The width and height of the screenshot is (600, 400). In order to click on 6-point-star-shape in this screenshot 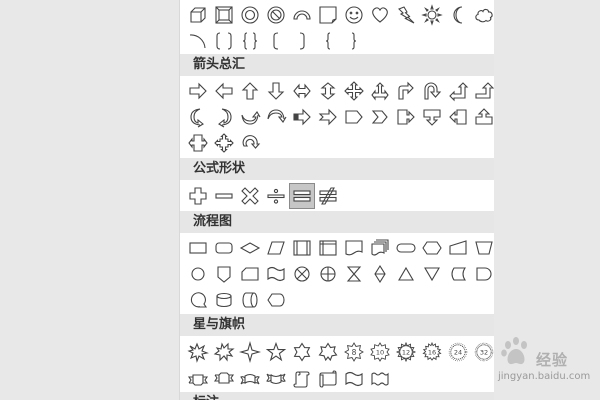, I will do `click(302, 352)`.